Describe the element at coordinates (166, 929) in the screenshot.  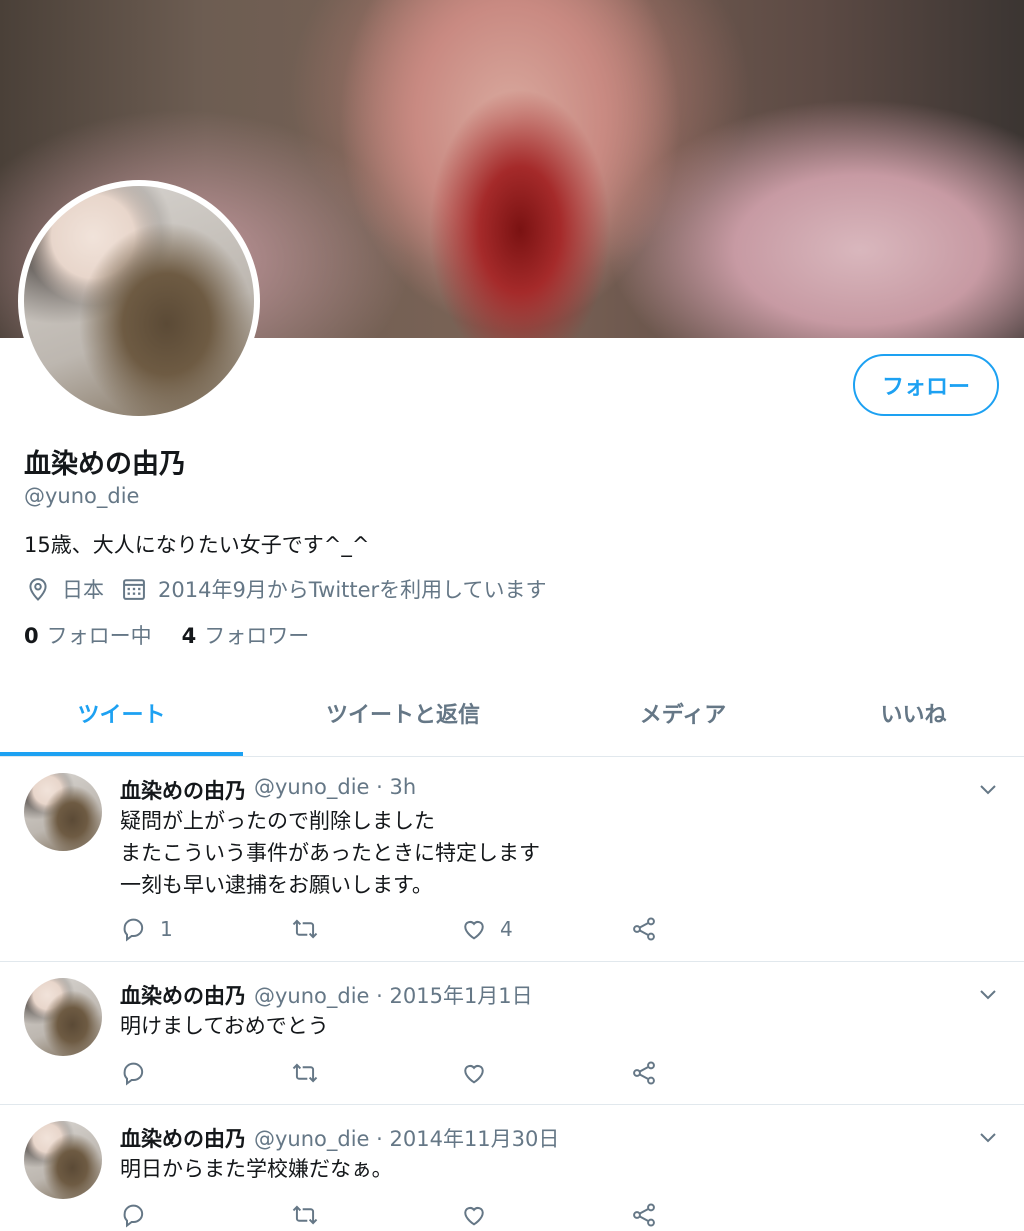
I see `reply-count: 1` at that location.